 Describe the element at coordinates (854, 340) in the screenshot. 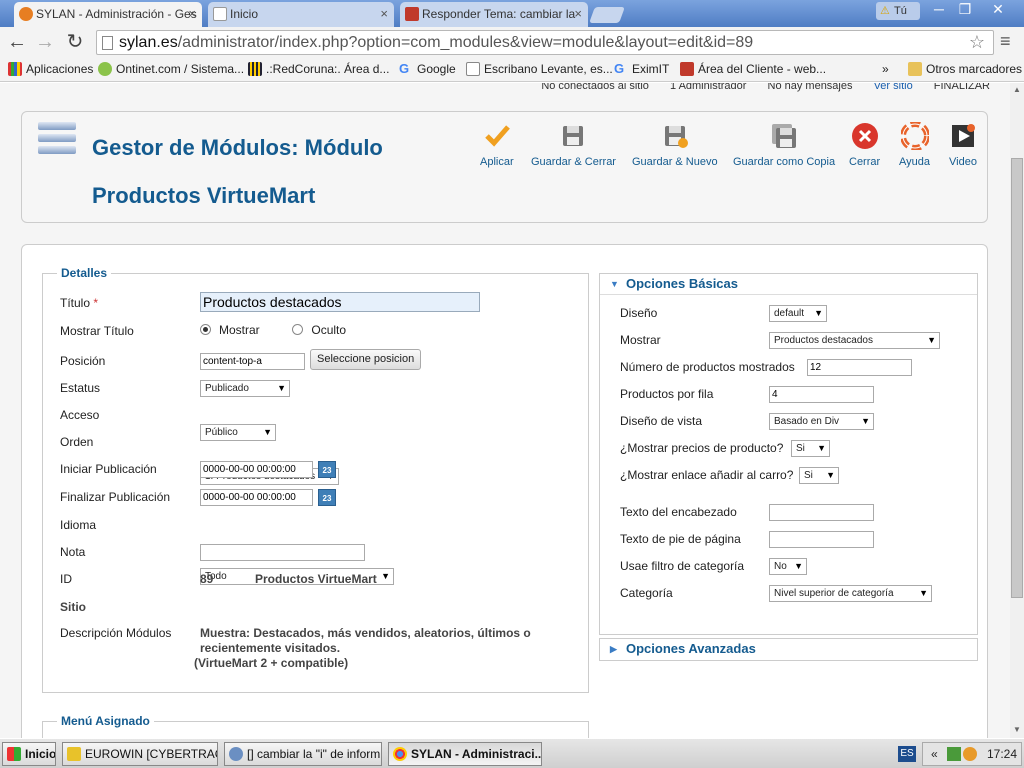

I see `display-select: Productos destacados` at that location.